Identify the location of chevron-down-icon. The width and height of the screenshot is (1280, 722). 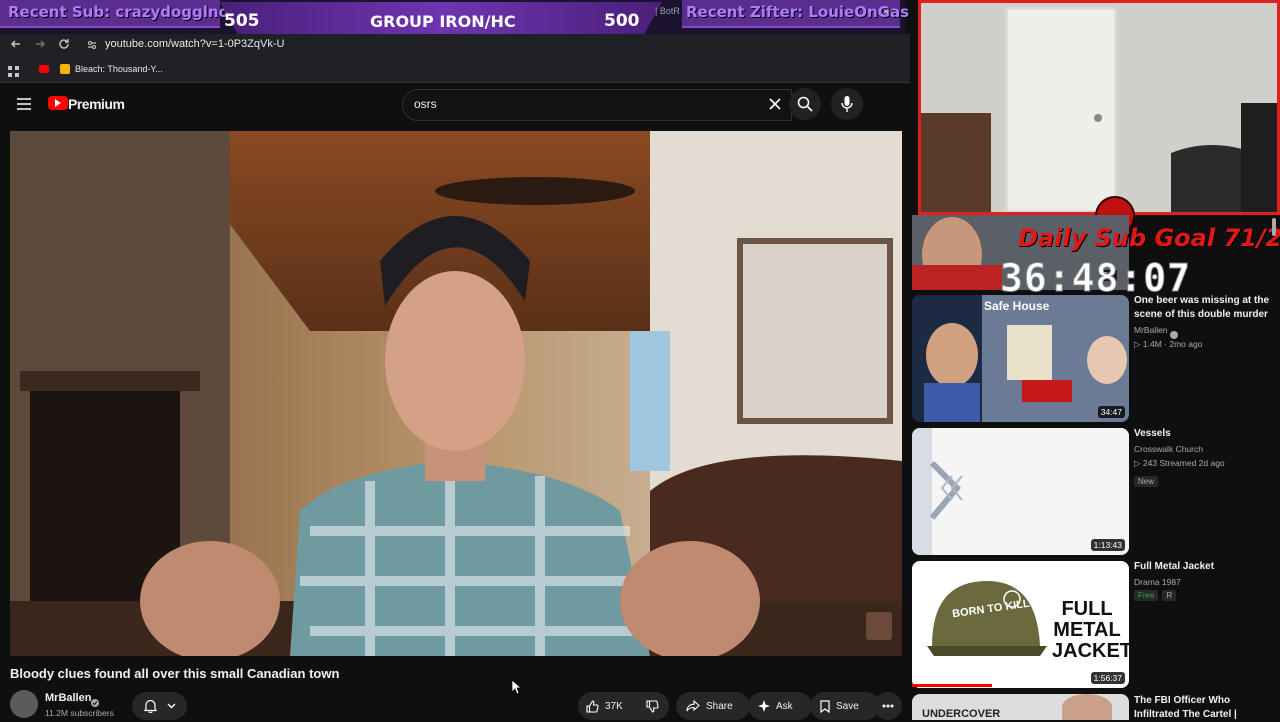
(171, 706).